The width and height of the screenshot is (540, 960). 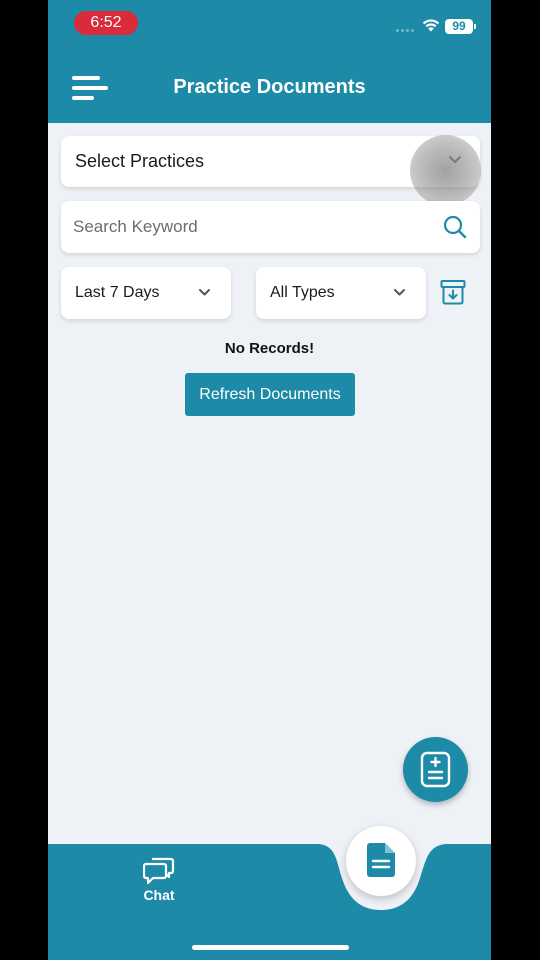 I want to click on menu-icon, so click(x=90, y=88).